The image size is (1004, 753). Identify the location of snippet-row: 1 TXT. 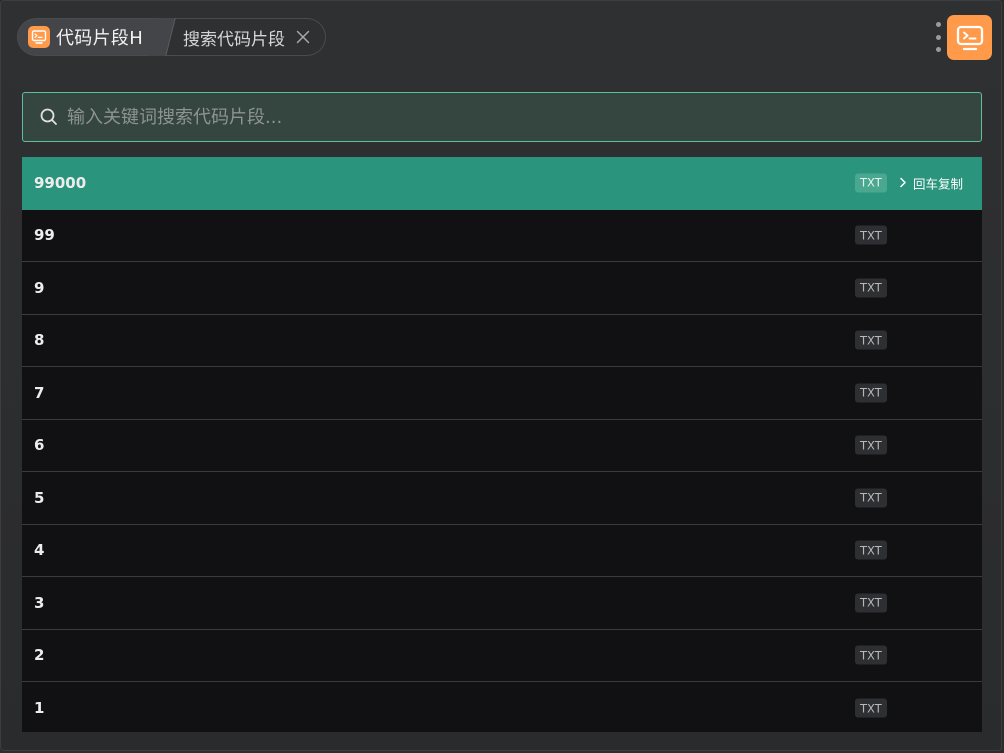
(502, 707).